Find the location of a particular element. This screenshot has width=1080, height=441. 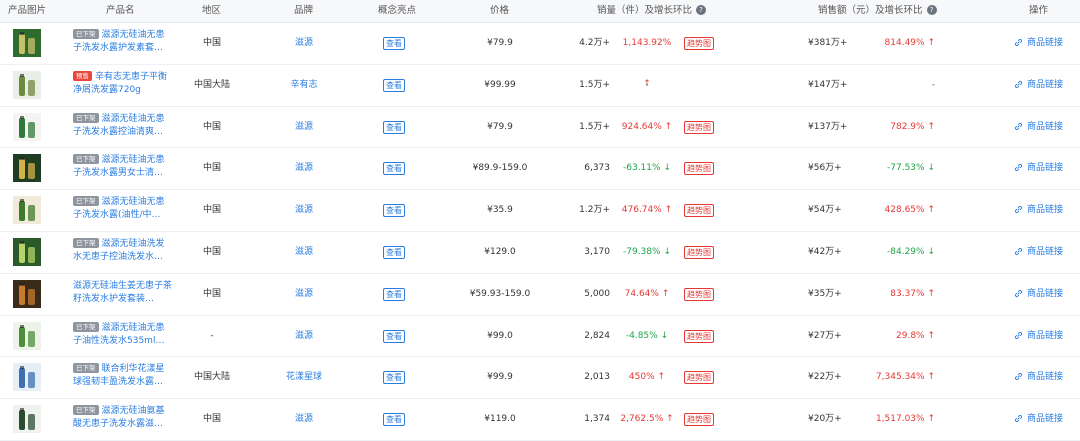

col-header-revenue: 销售额（元）及增长环比? is located at coordinates (877, 11).